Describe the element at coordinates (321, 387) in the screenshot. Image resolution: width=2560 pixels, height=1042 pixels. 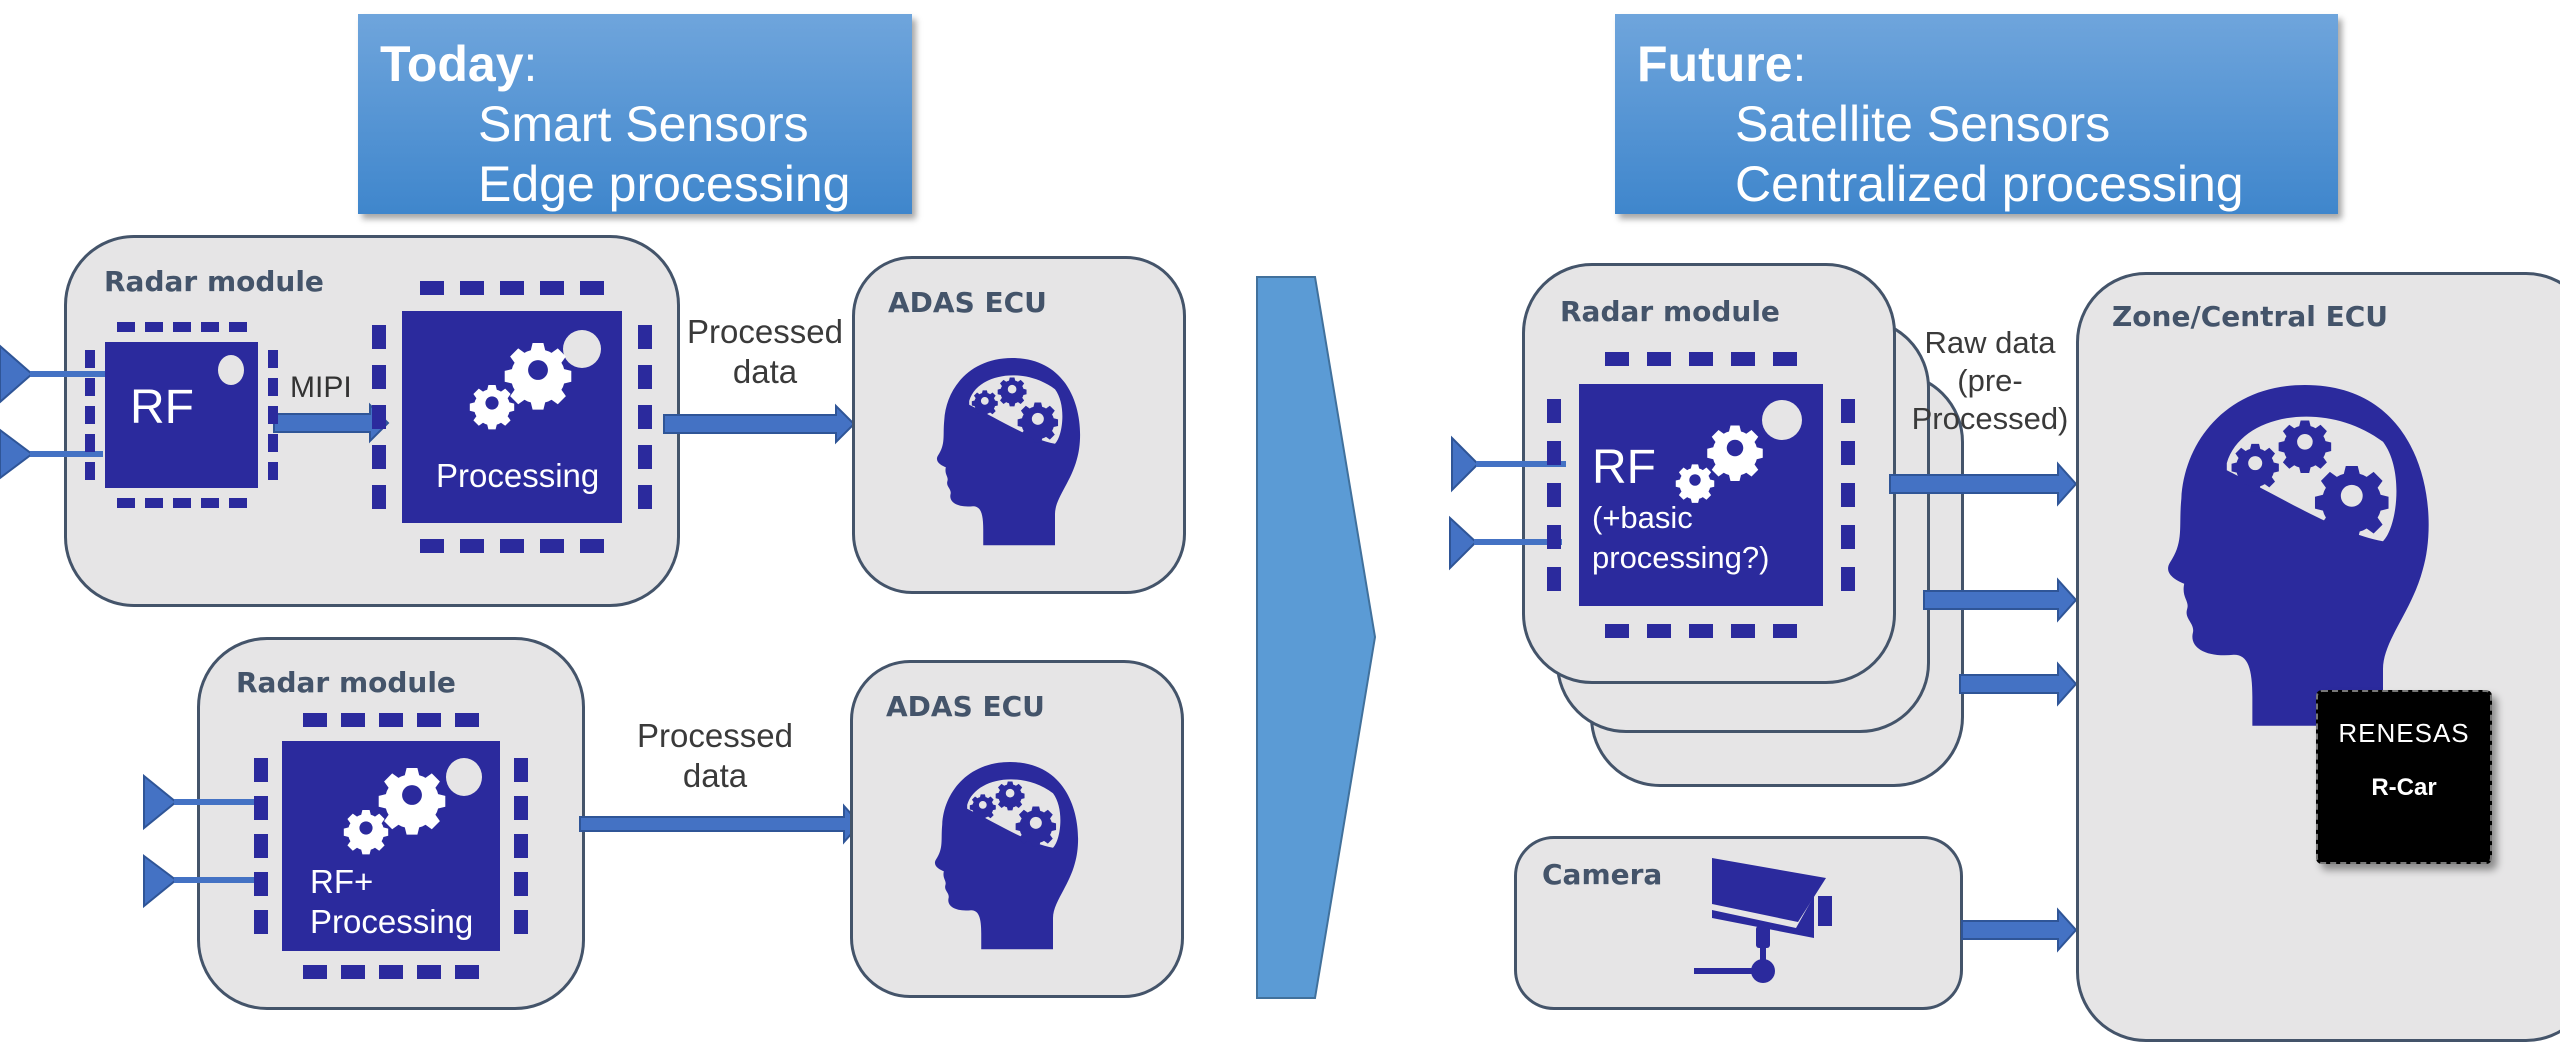
I see `mipi-label: MIPI` at that location.